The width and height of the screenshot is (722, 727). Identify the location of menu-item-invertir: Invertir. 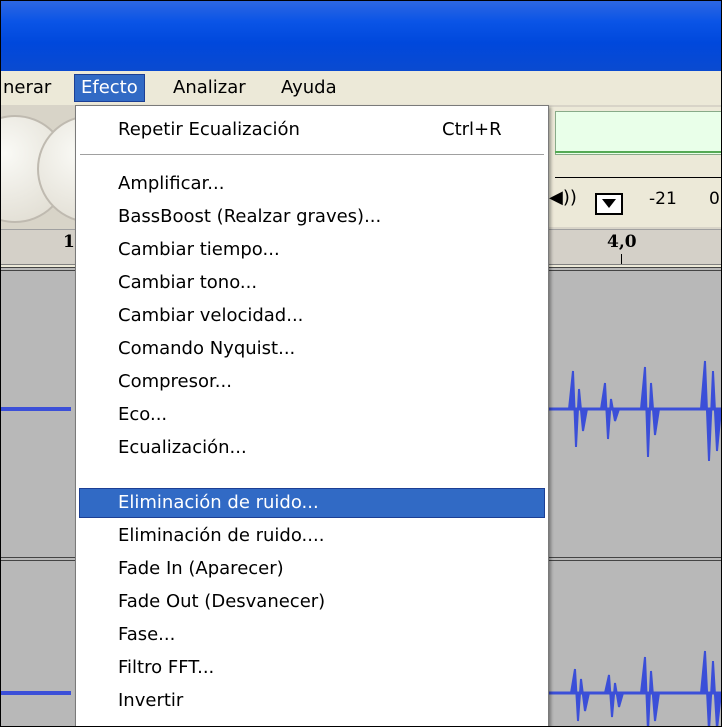
(312, 701).